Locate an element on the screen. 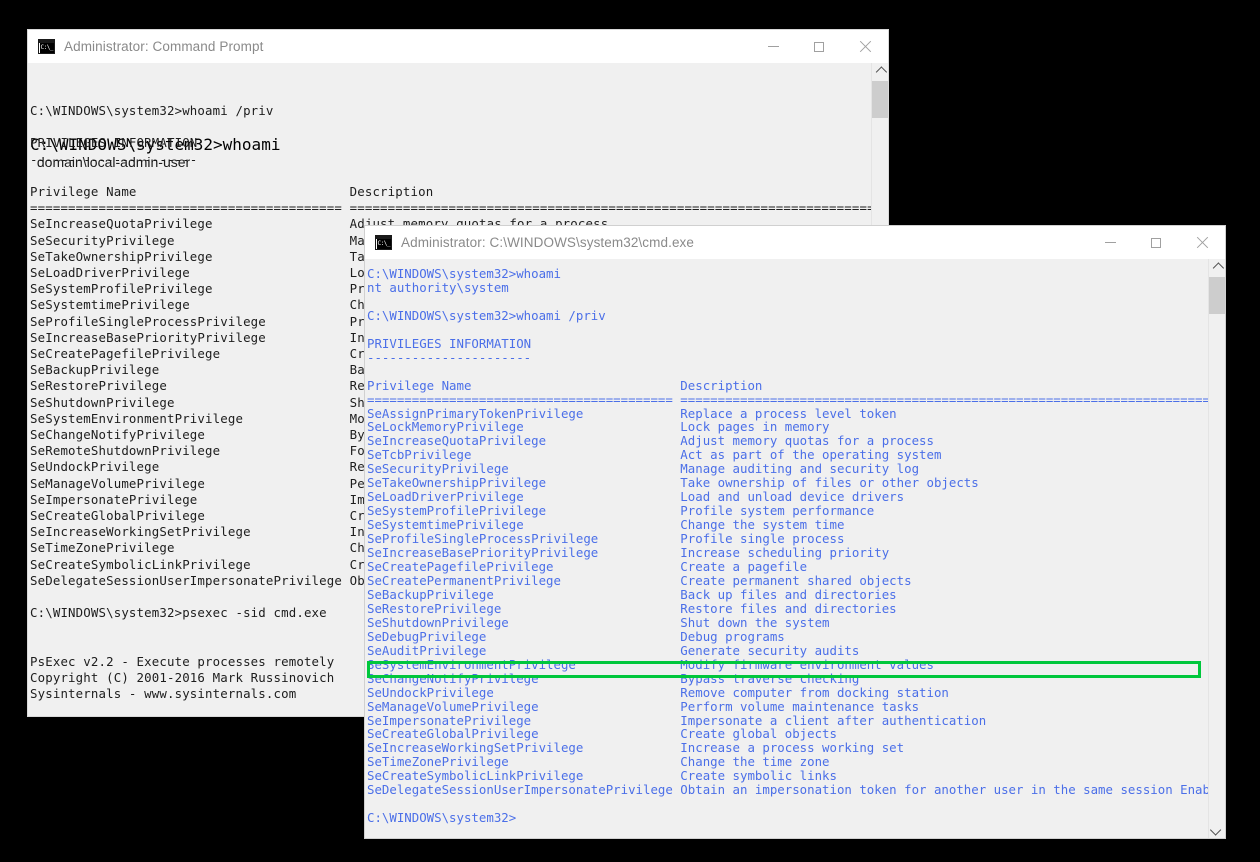 The height and width of the screenshot is (862, 1260). minimize-button-front is located at coordinates (1110, 242).